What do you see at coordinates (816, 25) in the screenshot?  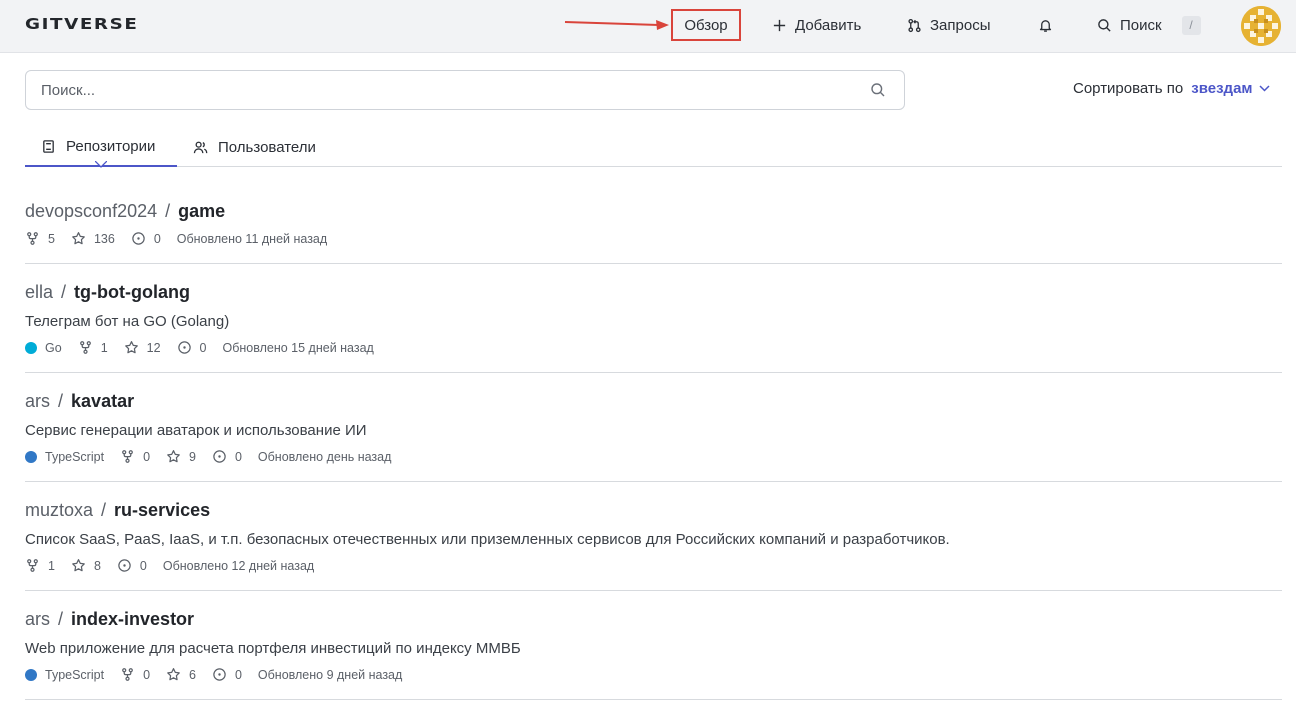 I see `nav-add: Добавить` at bounding box center [816, 25].